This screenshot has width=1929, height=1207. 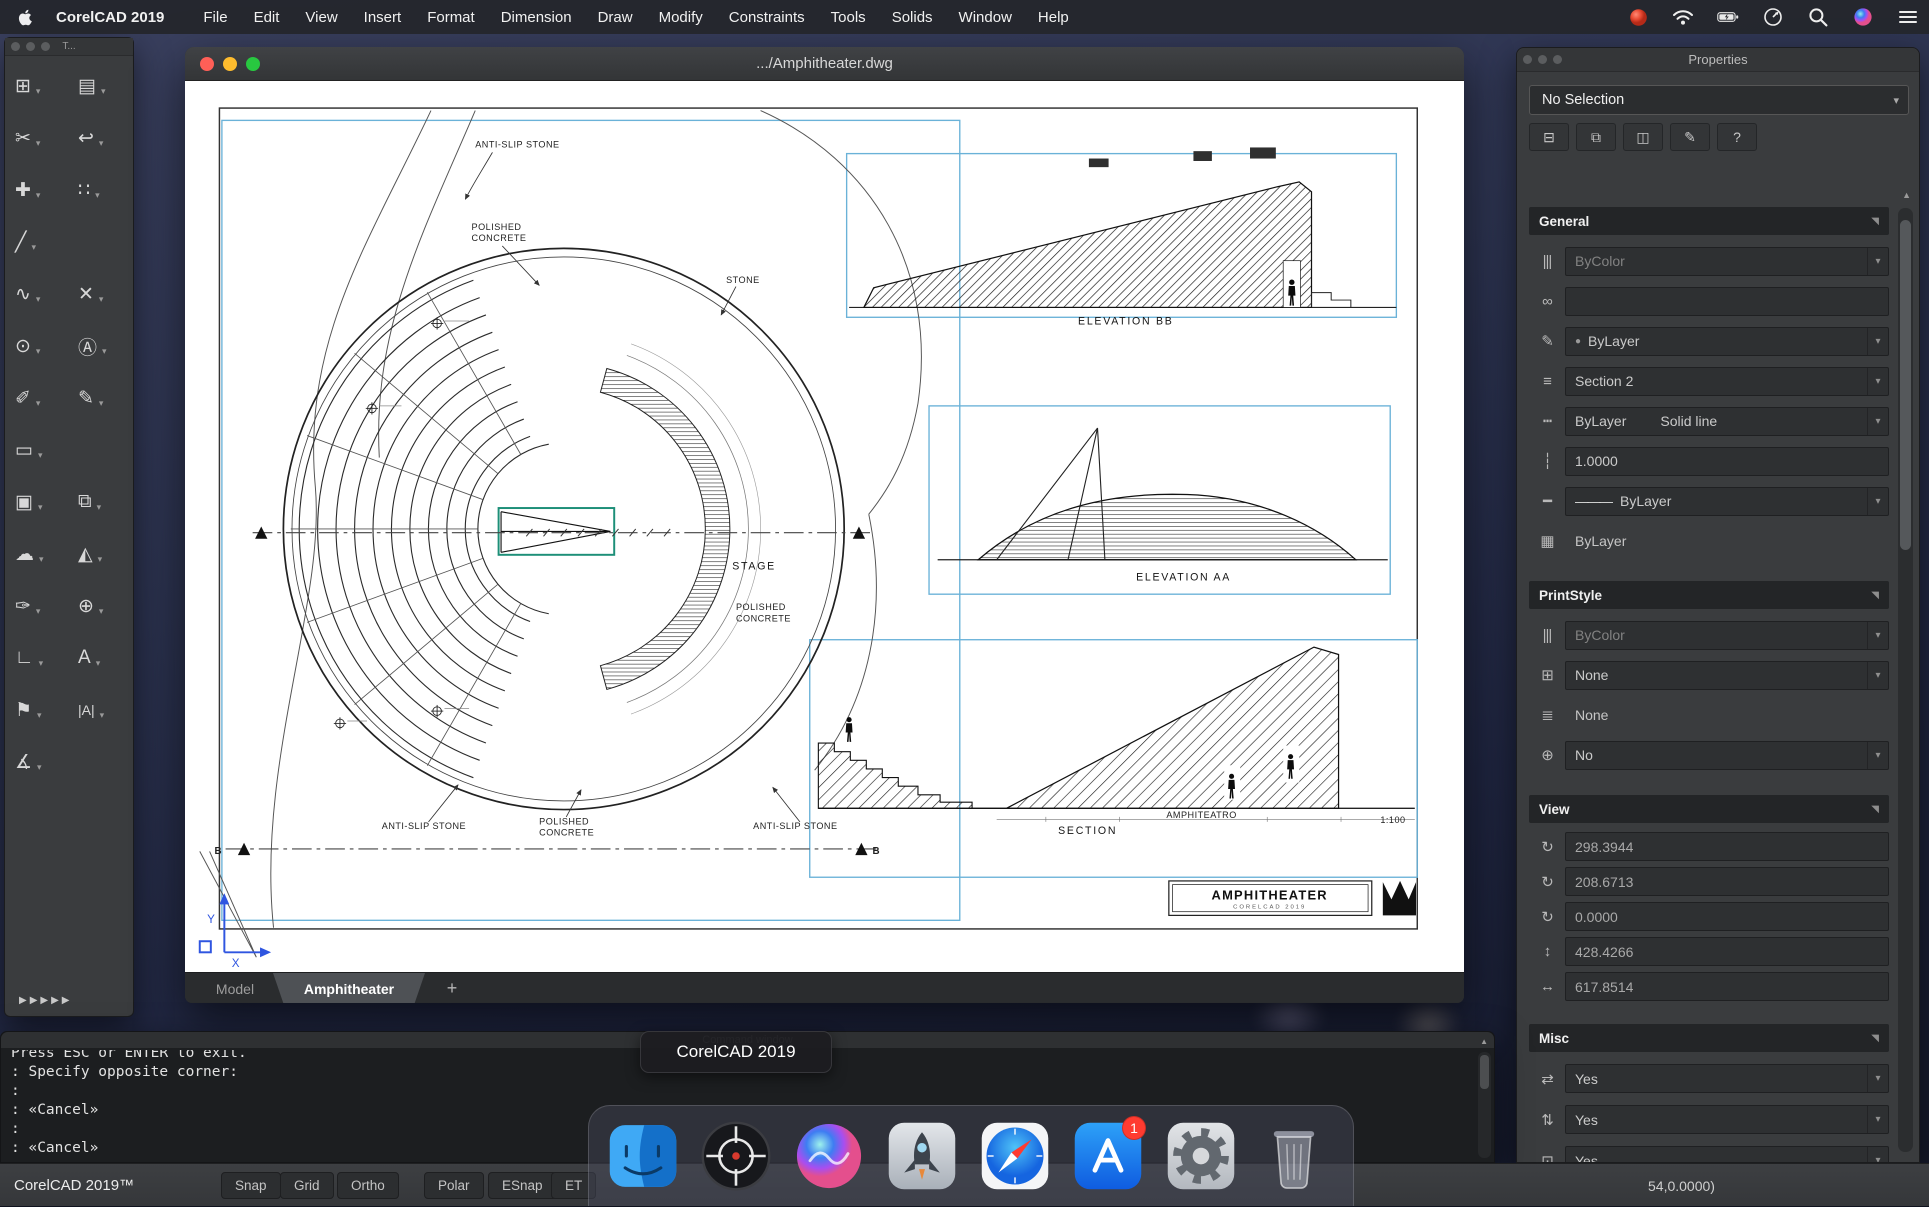 I want to click on tool-annotation-button: Ⓐ▾, so click(x=100, y=346).